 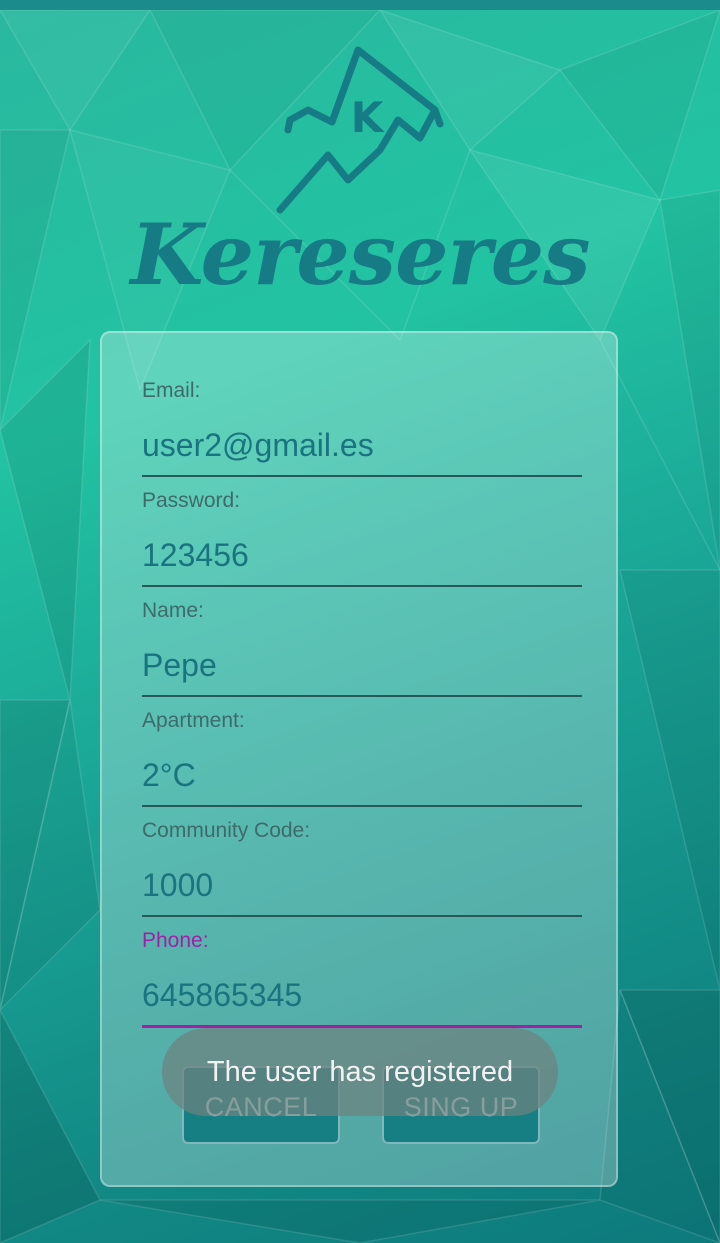 What do you see at coordinates (226, 830) in the screenshot?
I see `community-code-label: Community Code:` at bounding box center [226, 830].